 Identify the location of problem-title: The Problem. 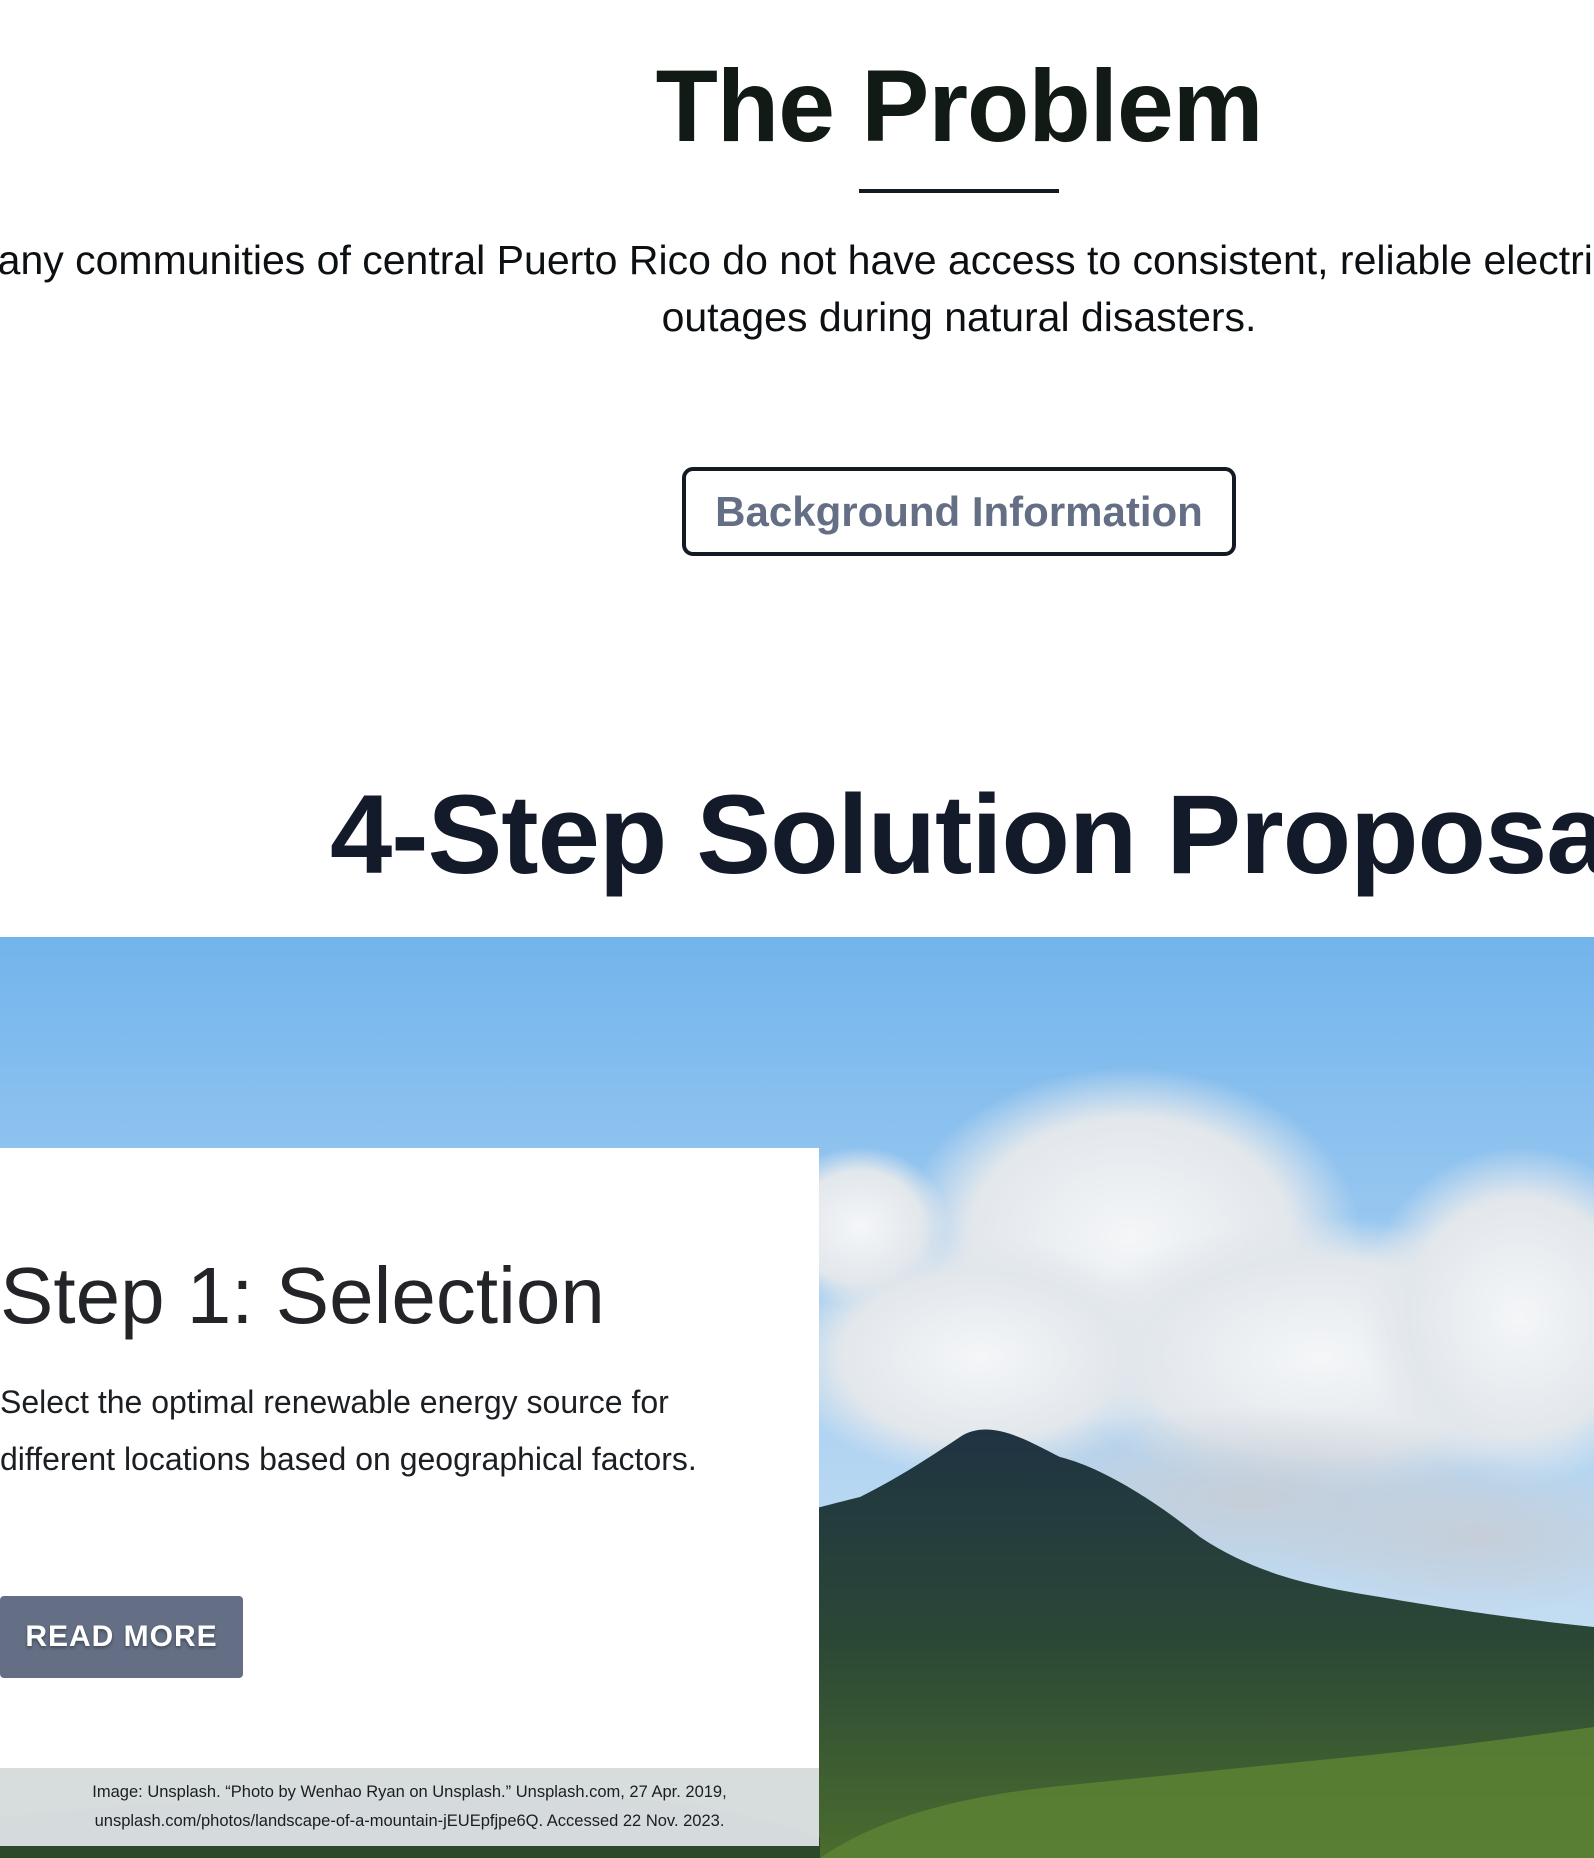
(959, 106).